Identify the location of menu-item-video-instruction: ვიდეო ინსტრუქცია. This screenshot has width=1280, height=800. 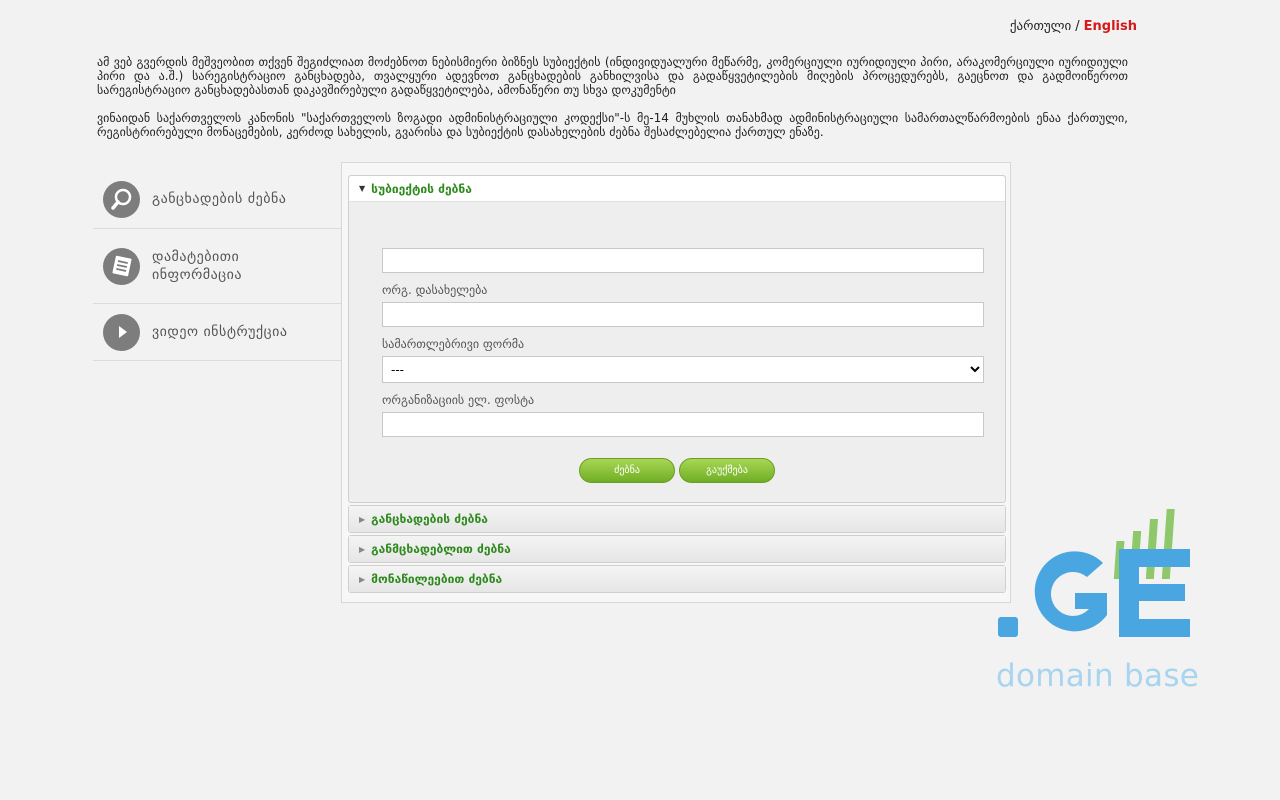
(217, 332).